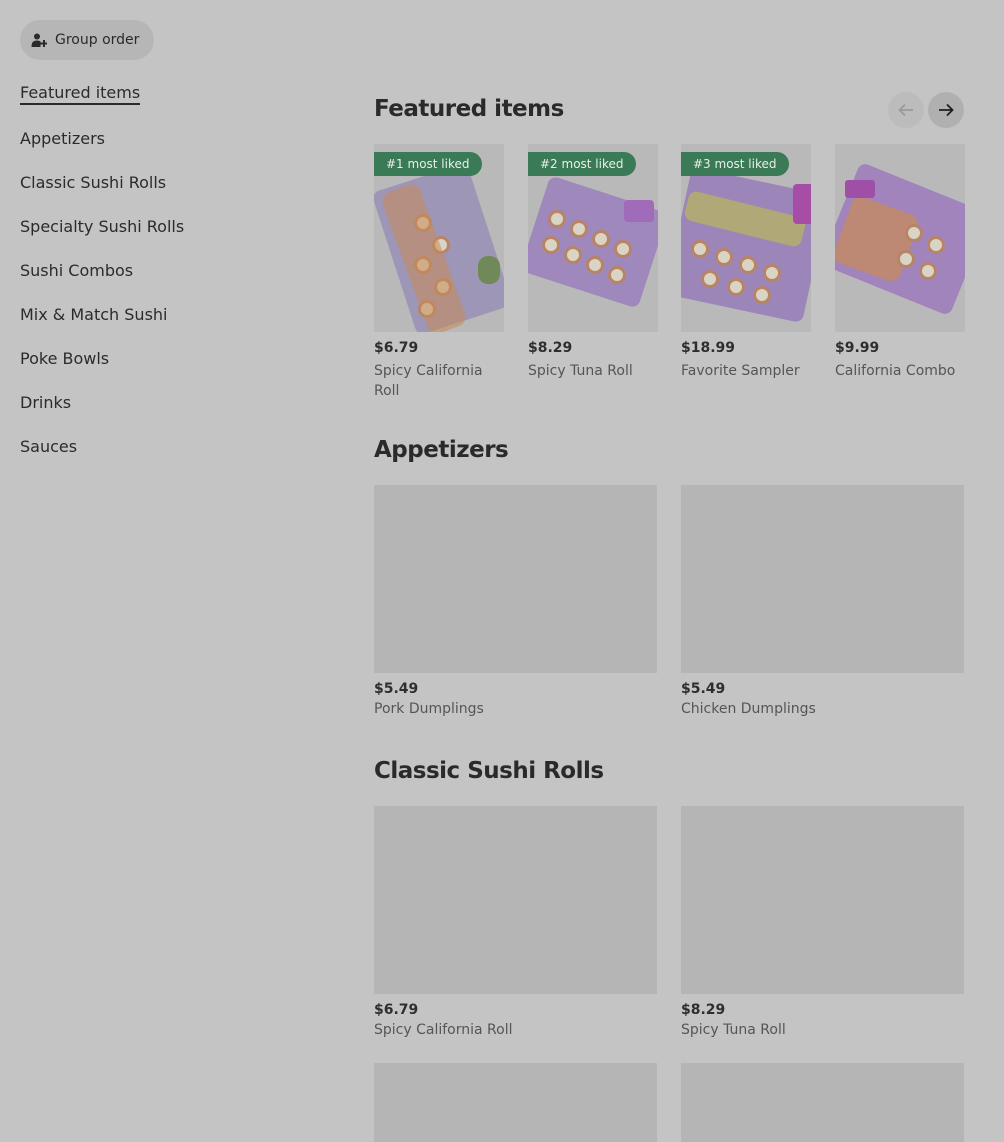  What do you see at coordinates (170, 326) in the screenshot?
I see `sidebar-item-mix-match-sushi: Mix & Match Sushi` at bounding box center [170, 326].